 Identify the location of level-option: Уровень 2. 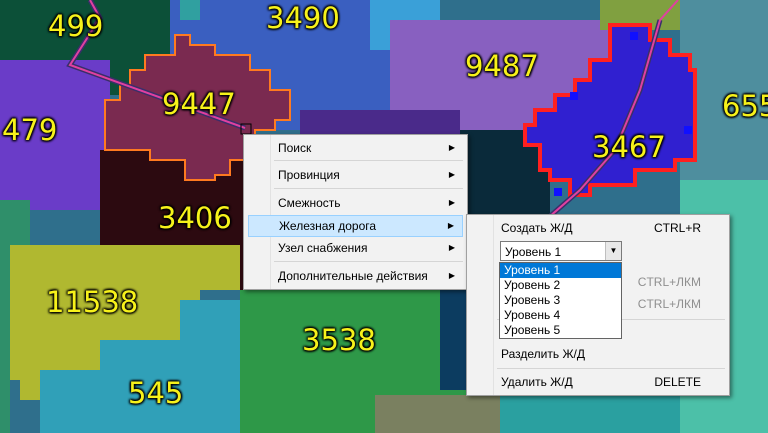
(560, 285).